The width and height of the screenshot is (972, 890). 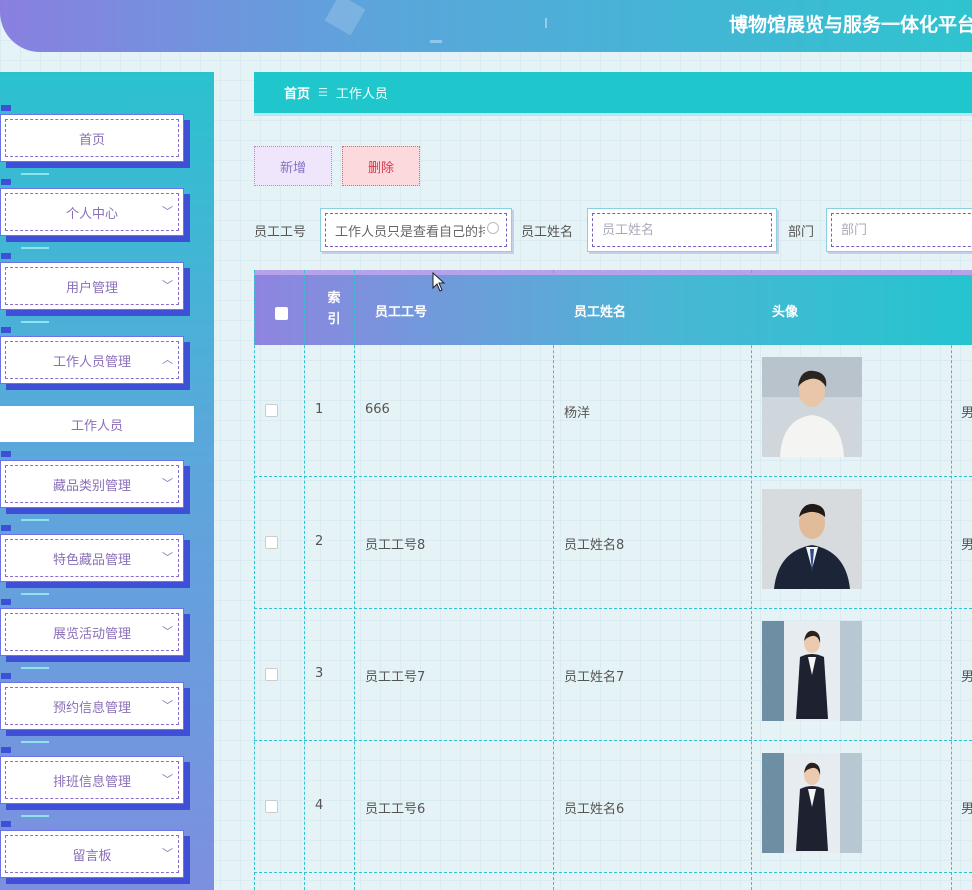 I want to click on cell-staff-id: 666, so click(x=377, y=409).